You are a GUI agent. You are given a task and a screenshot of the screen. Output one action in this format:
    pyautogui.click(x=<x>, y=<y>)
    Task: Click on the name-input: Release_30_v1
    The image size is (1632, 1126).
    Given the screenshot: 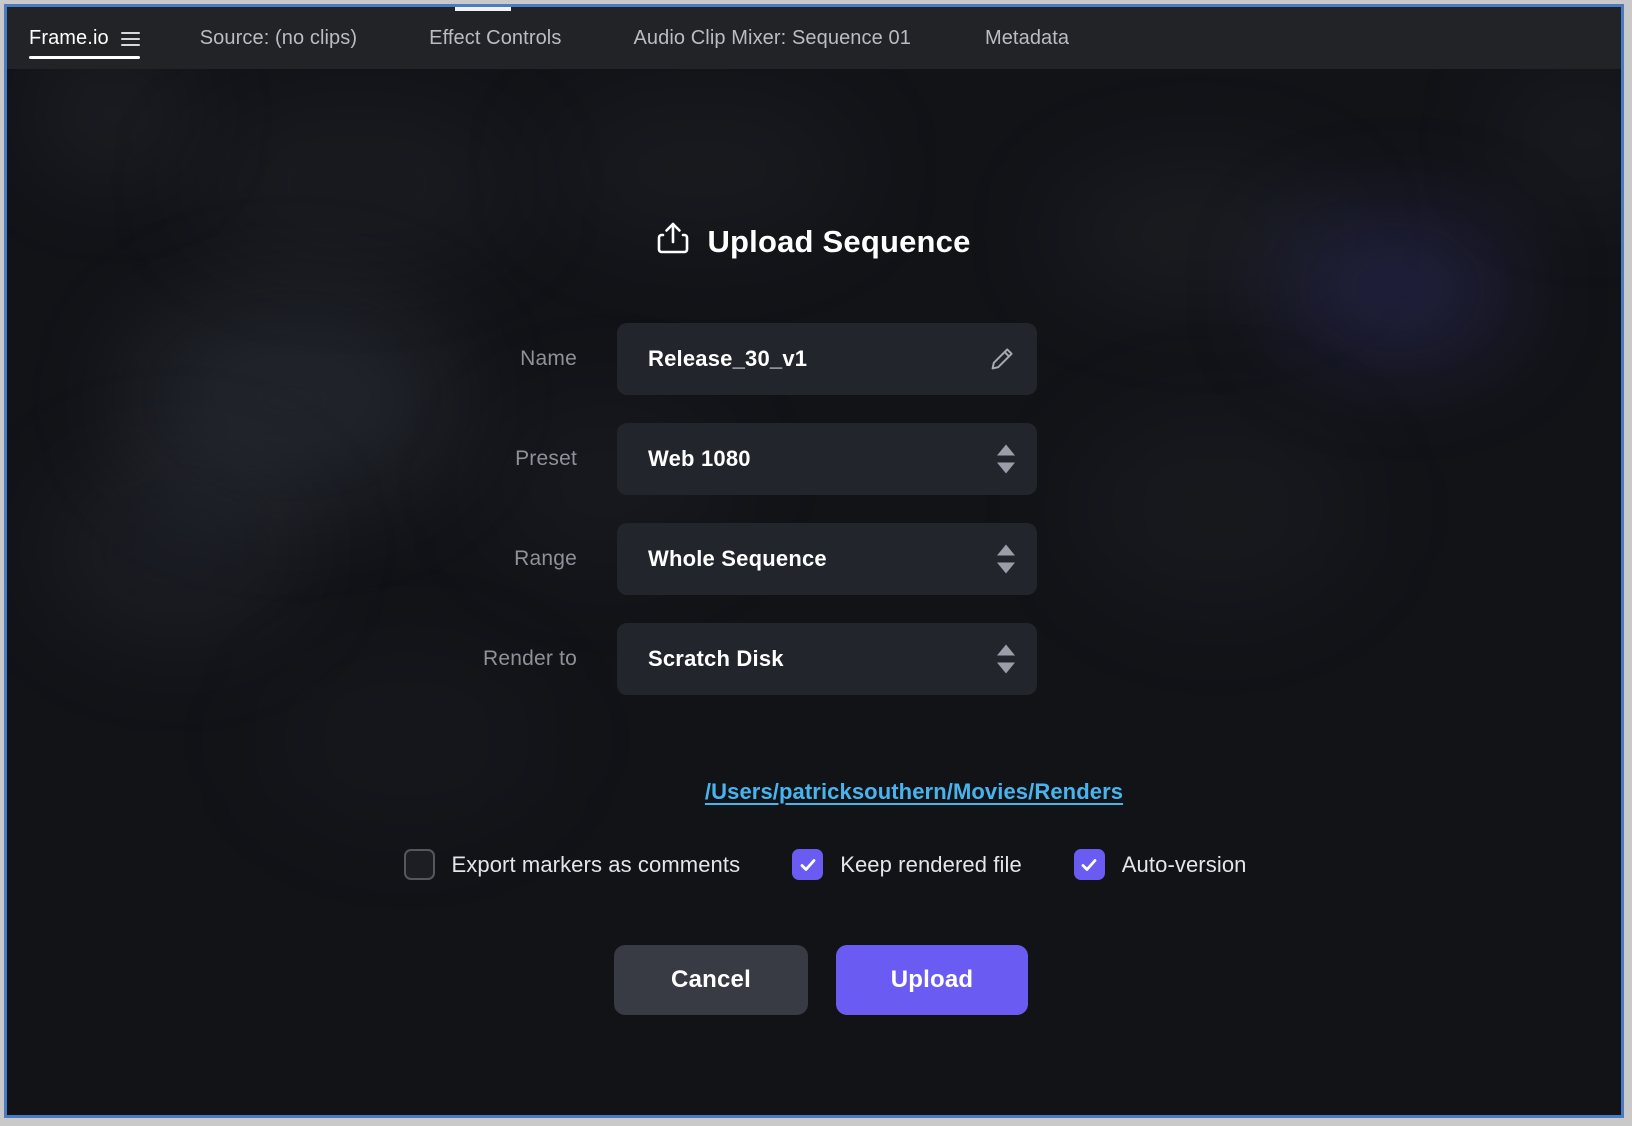 What is the action you would take?
    pyautogui.click(x=827, y=359)
    